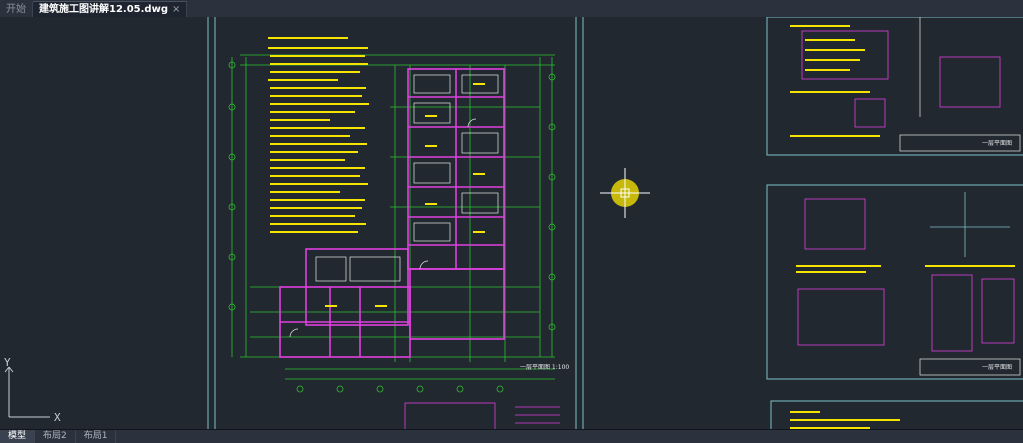  I want to click on layout-tab-1-label: 布局1, so click(95, 436).